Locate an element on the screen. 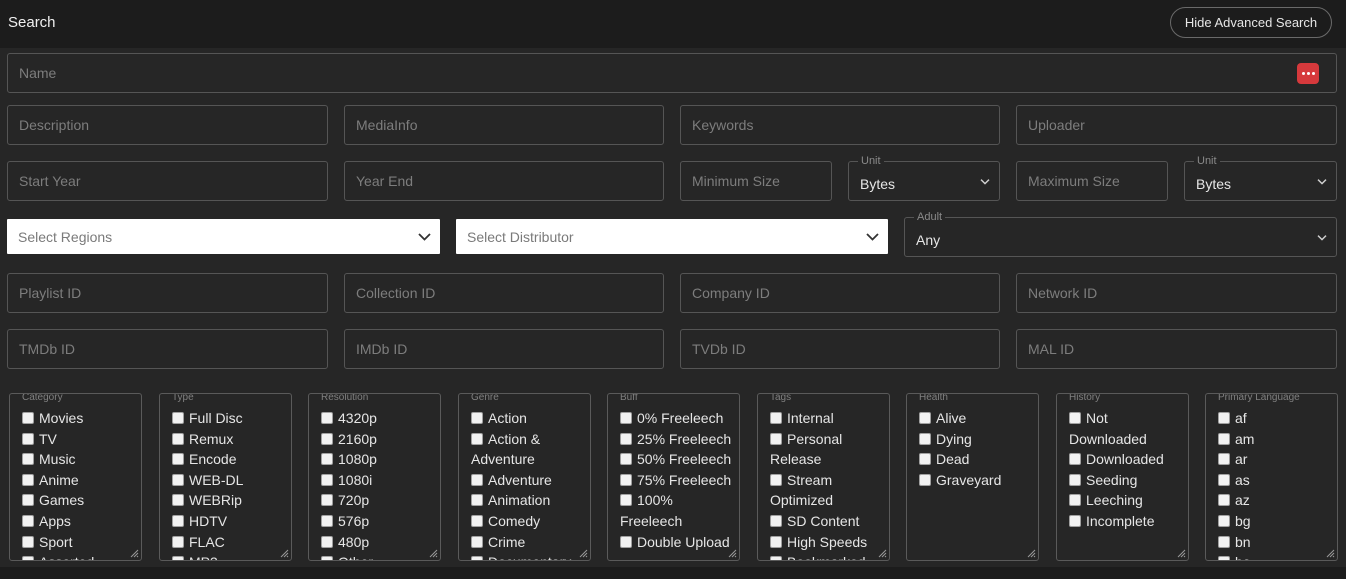 This screenshot has height=579, width=1346. checkbox-item: MP3 is located at coordinates (228, 556).